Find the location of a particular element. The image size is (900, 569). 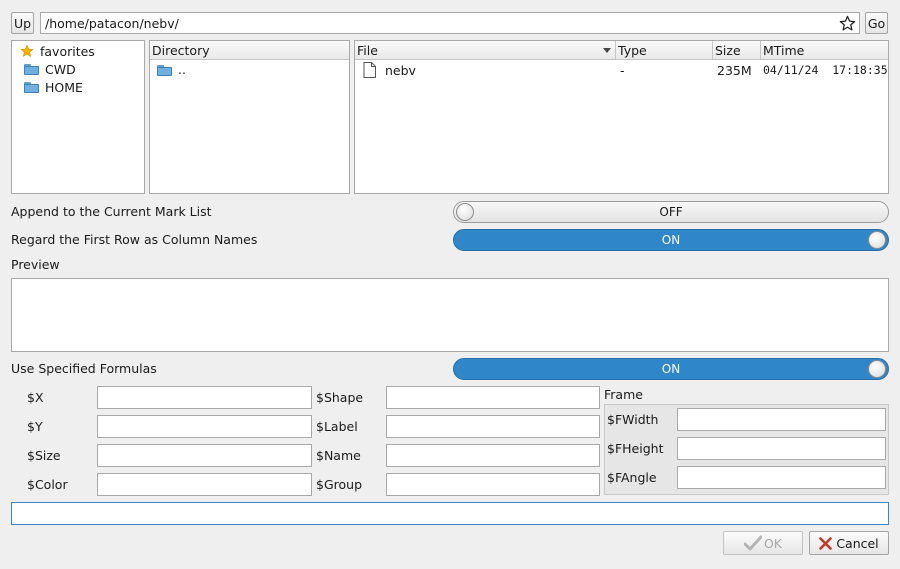

formula-label-label: $Label is located at coordinates (337, 426).